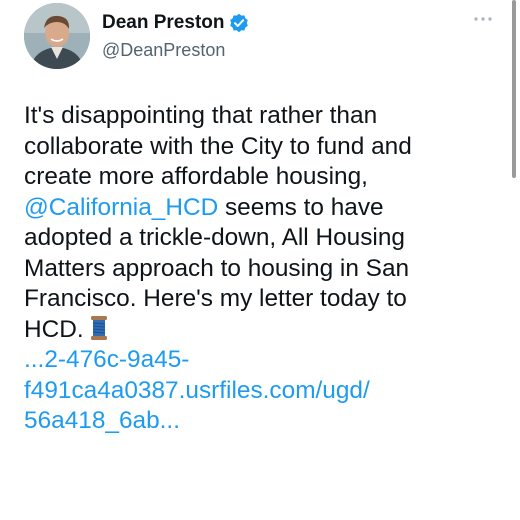 This screenshot has height=520, width=520. I want to click on tweet-line-text: HCD., so click(54, 329).